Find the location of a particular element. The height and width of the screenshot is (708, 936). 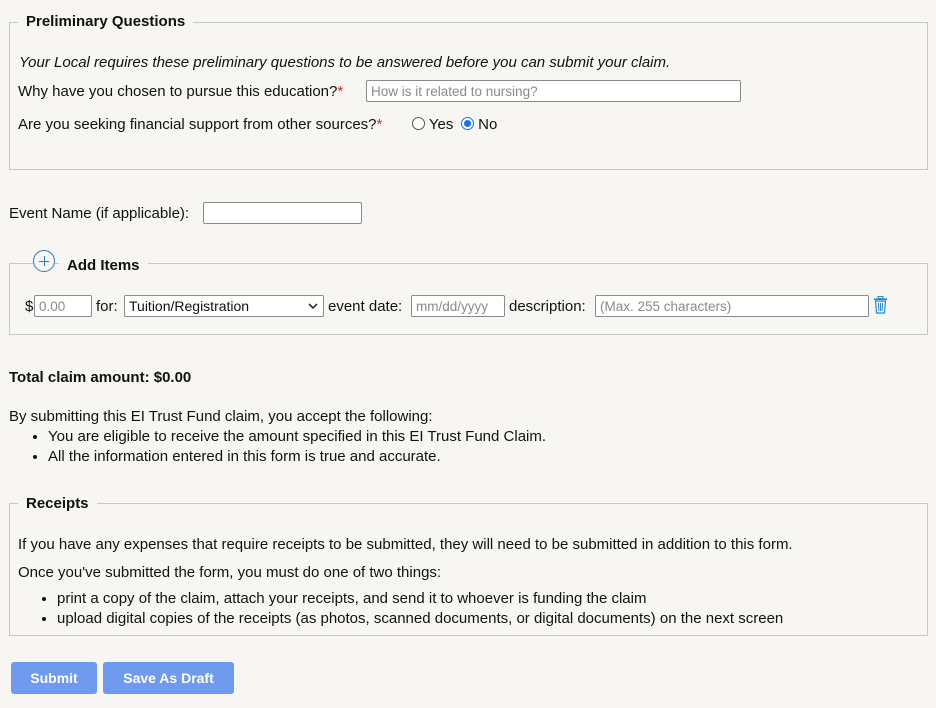

total-claim-amount: Total claim amount: $0.00 is located at coordinates (100, 377).